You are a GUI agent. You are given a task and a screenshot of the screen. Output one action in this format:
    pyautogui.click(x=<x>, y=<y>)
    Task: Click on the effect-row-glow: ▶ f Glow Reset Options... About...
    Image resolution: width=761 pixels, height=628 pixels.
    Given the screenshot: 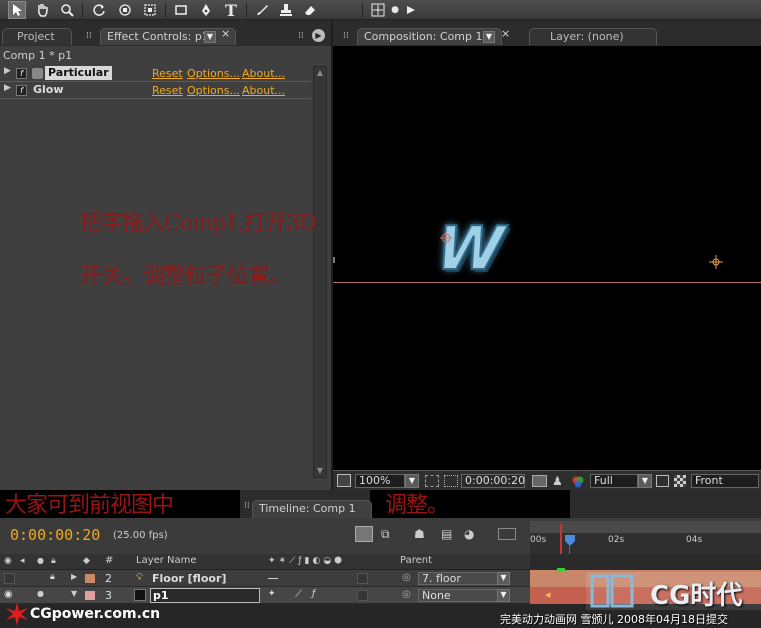 What is the action you would take?
    pyautogui.click(x=155, y=90)
    